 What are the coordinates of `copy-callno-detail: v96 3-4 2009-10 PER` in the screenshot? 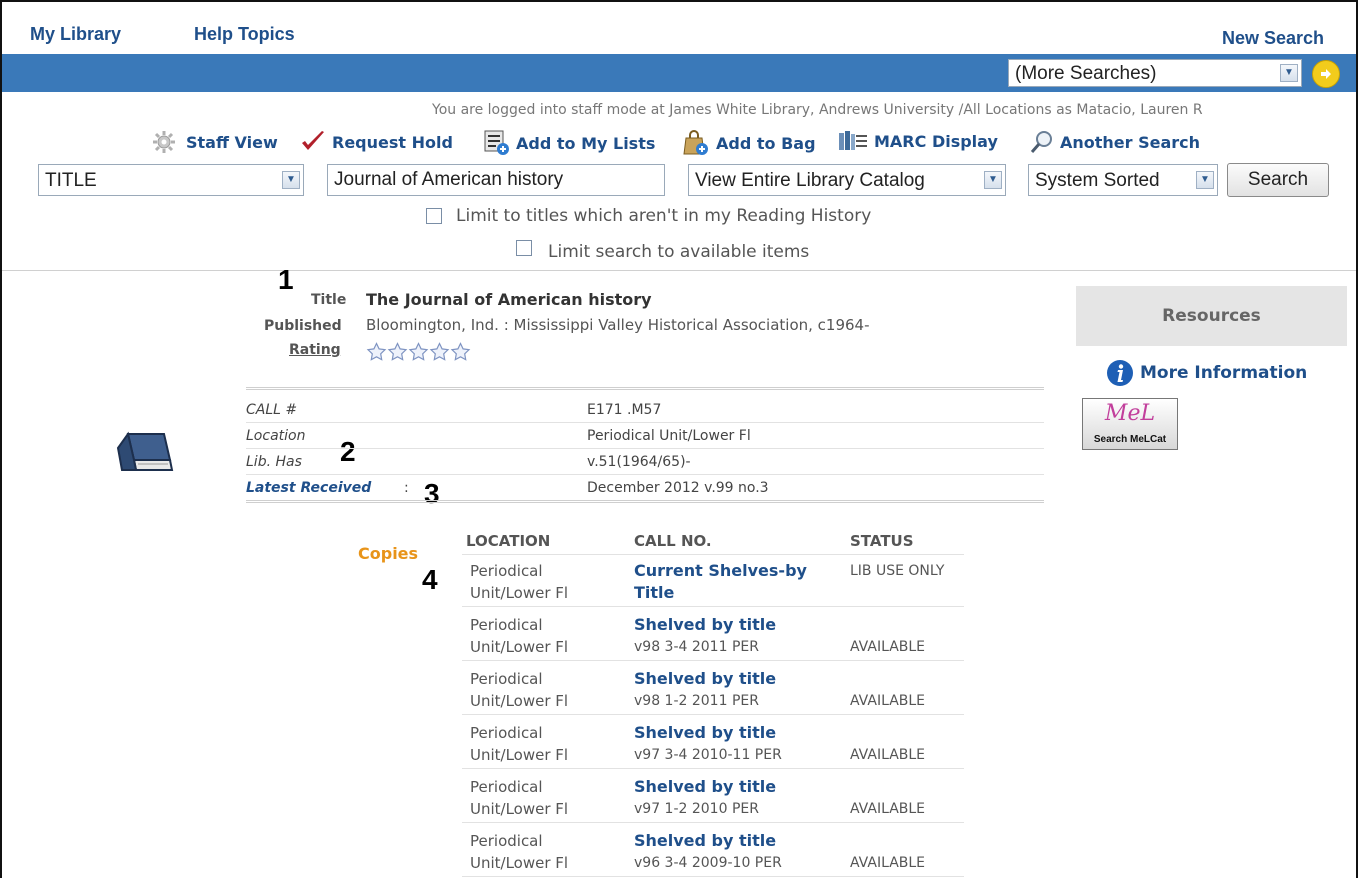 It's located at (708, 863).